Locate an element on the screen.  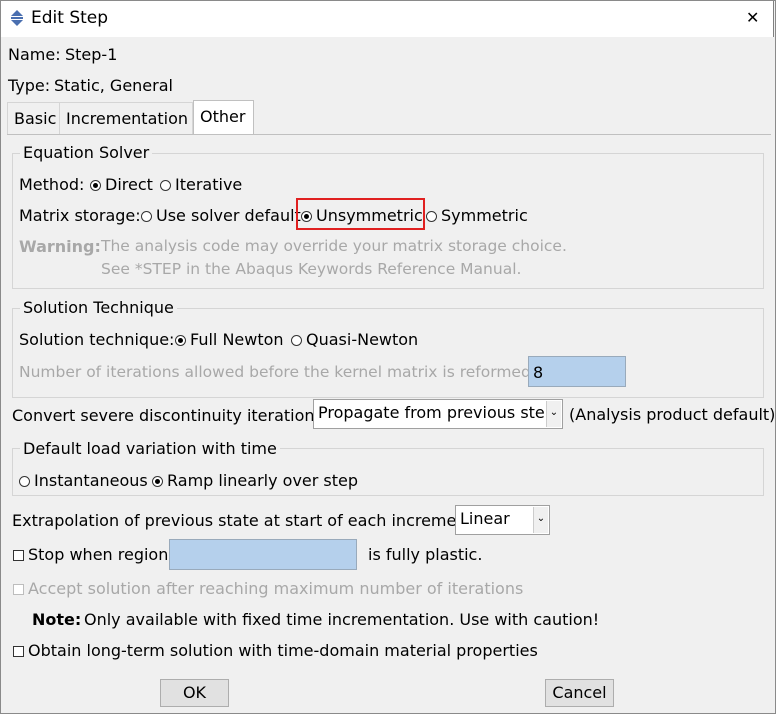
ok-button: OK is located at coordinates (194, 693).